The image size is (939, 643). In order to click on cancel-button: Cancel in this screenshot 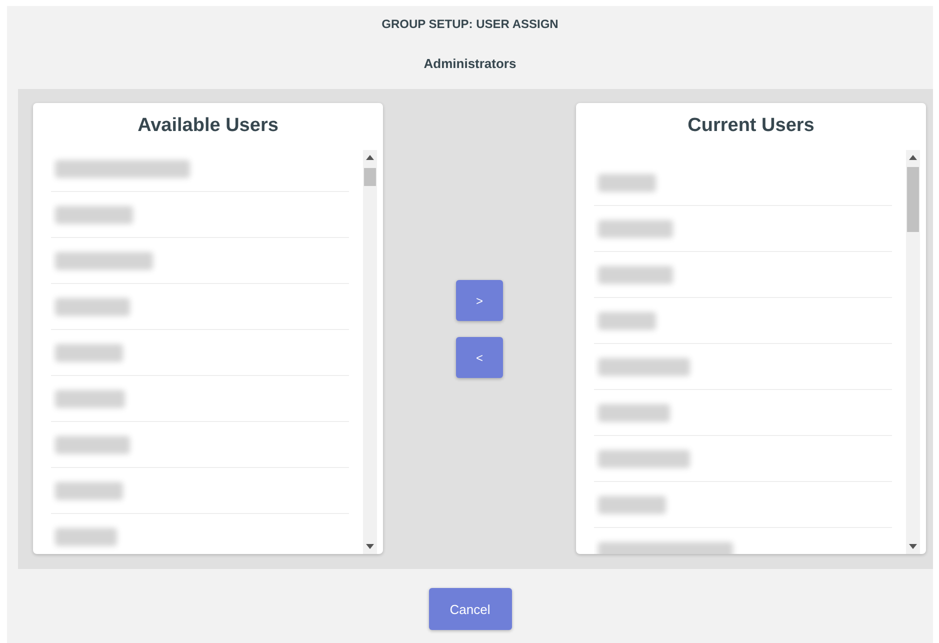, I will do `click(470, 609)`.